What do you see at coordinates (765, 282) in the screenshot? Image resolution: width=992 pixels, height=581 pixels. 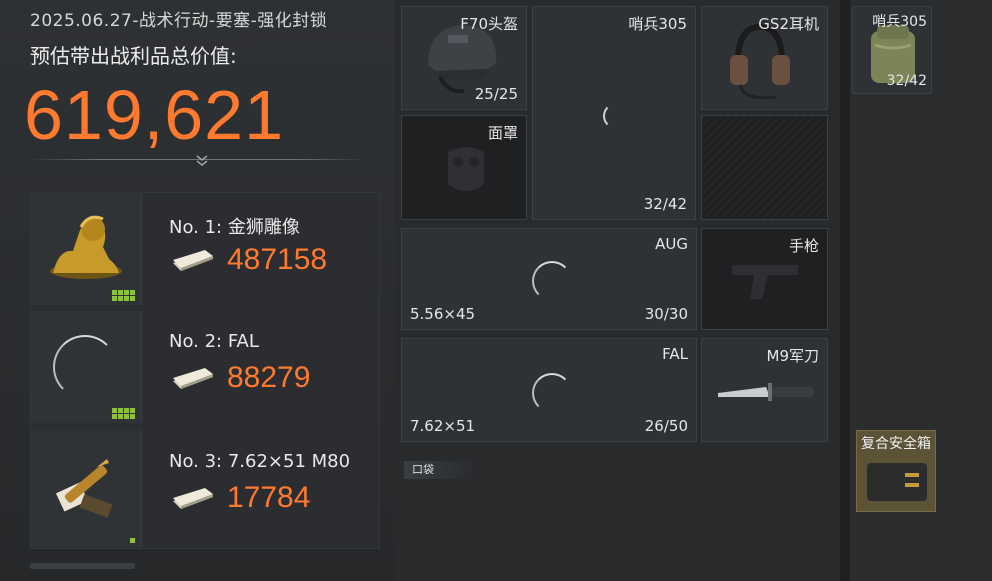 I see `pistol-icon` at bounding box center [765, 282].